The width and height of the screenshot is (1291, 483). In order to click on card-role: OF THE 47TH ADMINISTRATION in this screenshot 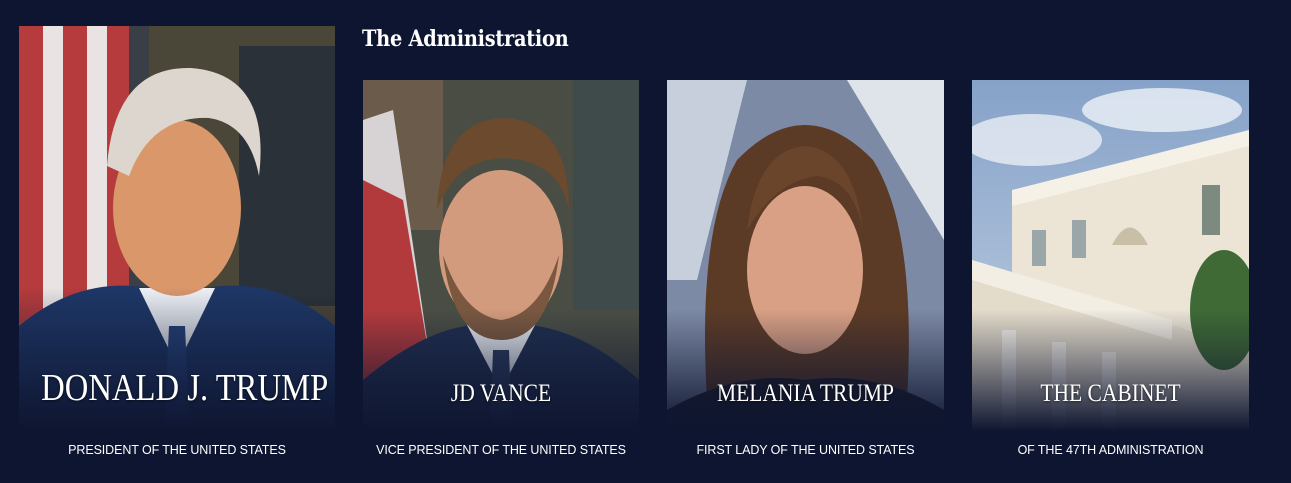, I will do `click(1110, 450)`.